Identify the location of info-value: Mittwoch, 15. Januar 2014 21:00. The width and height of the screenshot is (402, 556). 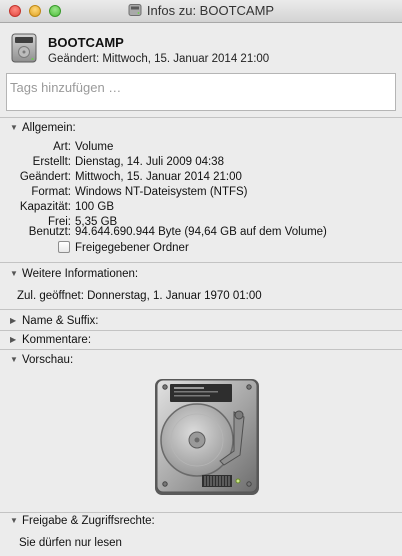
(158, 177).